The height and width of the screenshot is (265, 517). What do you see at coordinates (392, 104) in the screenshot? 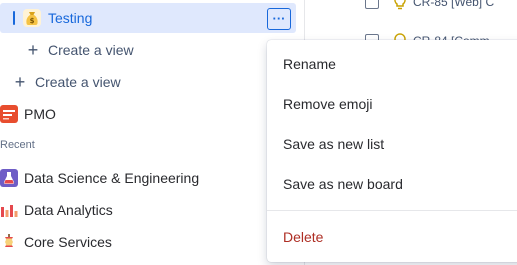
I see `menu-item-remove-emoji: Remove emoji` at bounding box center [392, 104].